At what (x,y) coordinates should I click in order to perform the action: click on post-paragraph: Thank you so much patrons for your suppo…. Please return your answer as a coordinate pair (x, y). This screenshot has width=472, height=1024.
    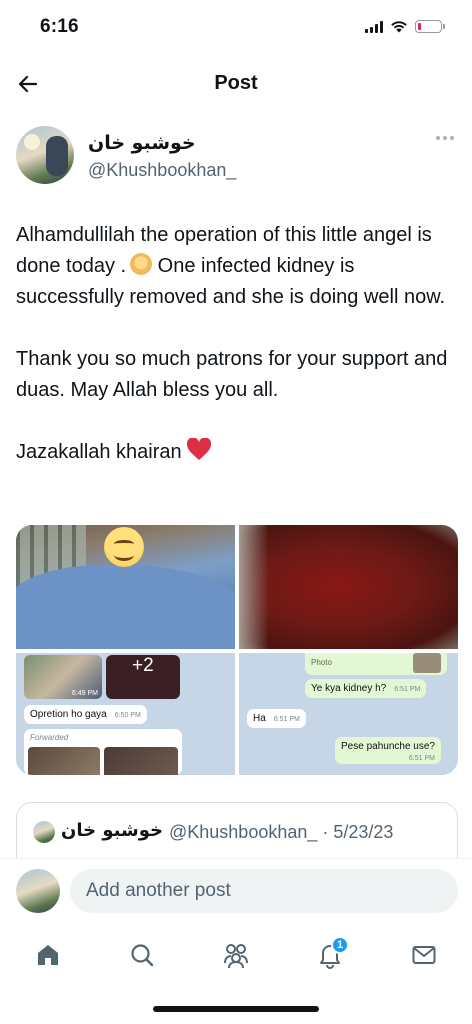
    Looking at the image, I should click on (232, 374).